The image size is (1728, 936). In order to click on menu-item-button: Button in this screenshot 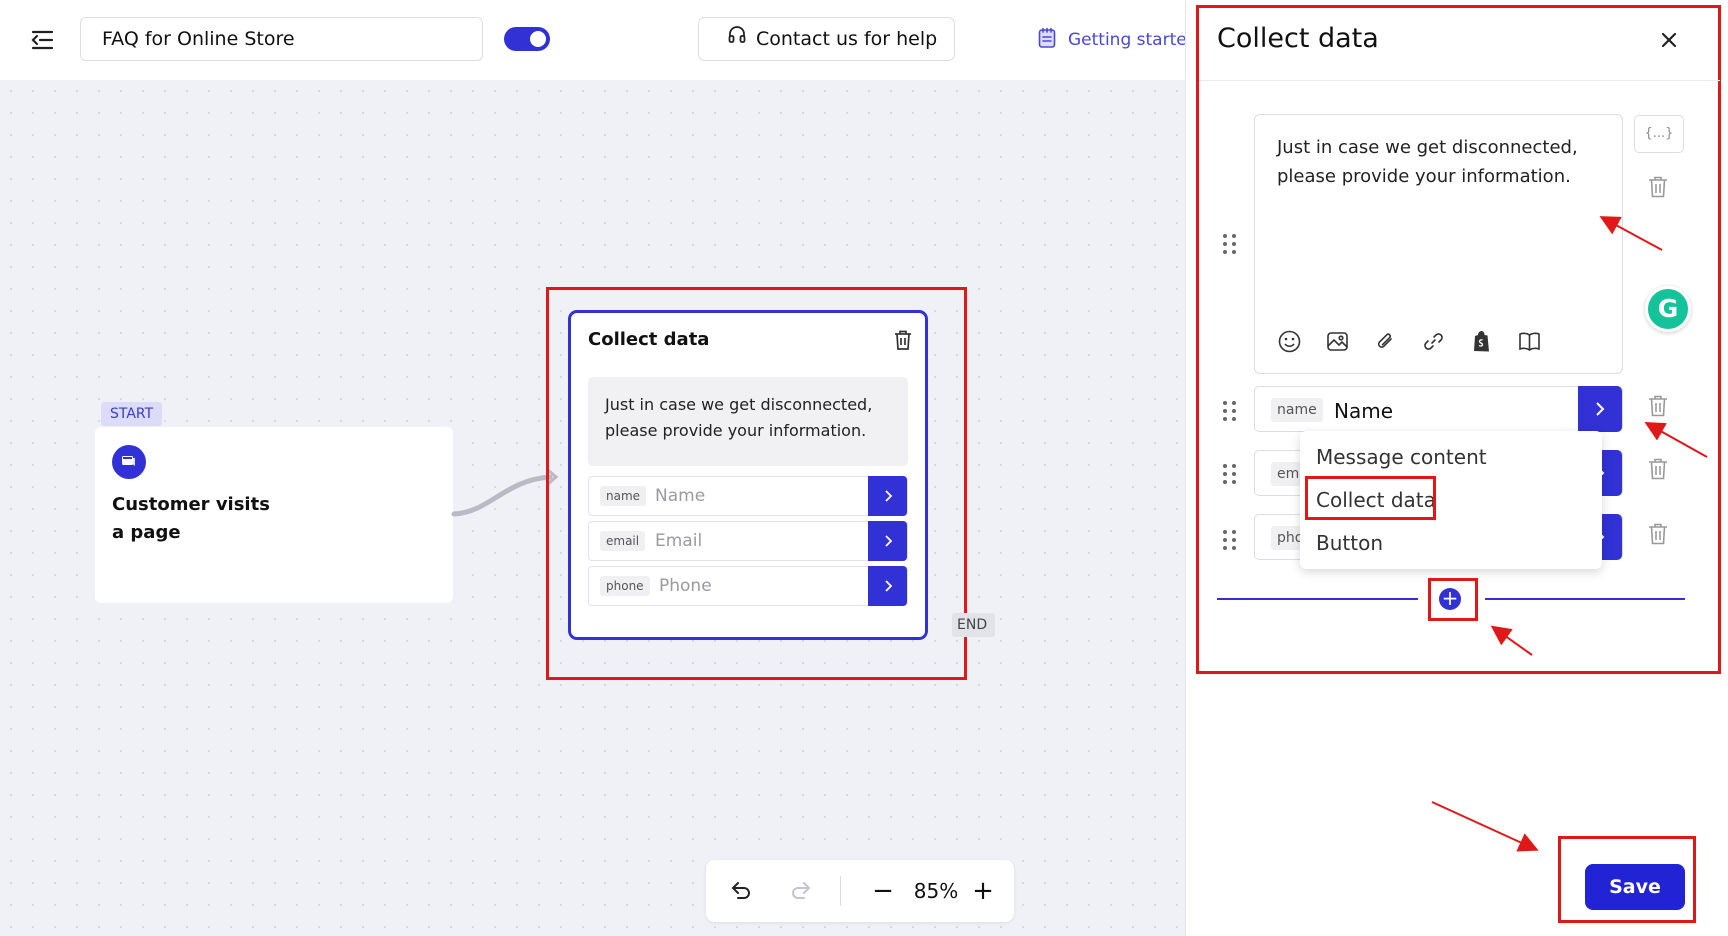, I will do `click(1349, 543)`.